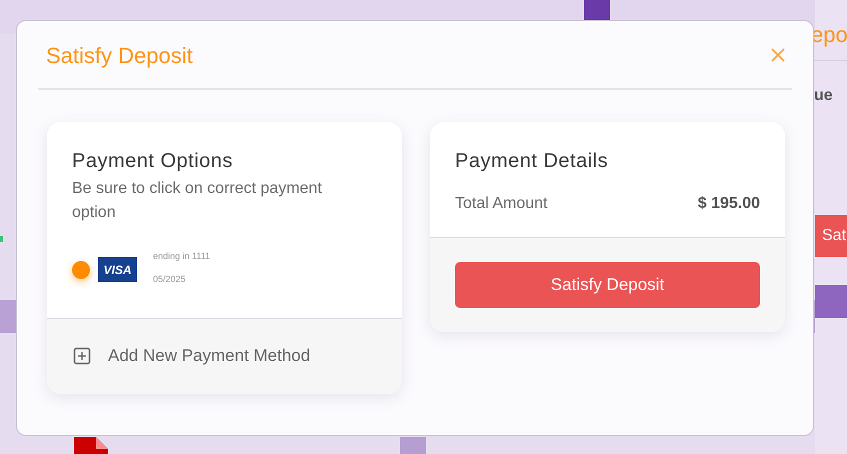 The width and height of the screenshot is (847, 454). Describe the element at coordinates (119, 55) in the screenshot. I see `modal-title: Satisfy Deposit` at that location.